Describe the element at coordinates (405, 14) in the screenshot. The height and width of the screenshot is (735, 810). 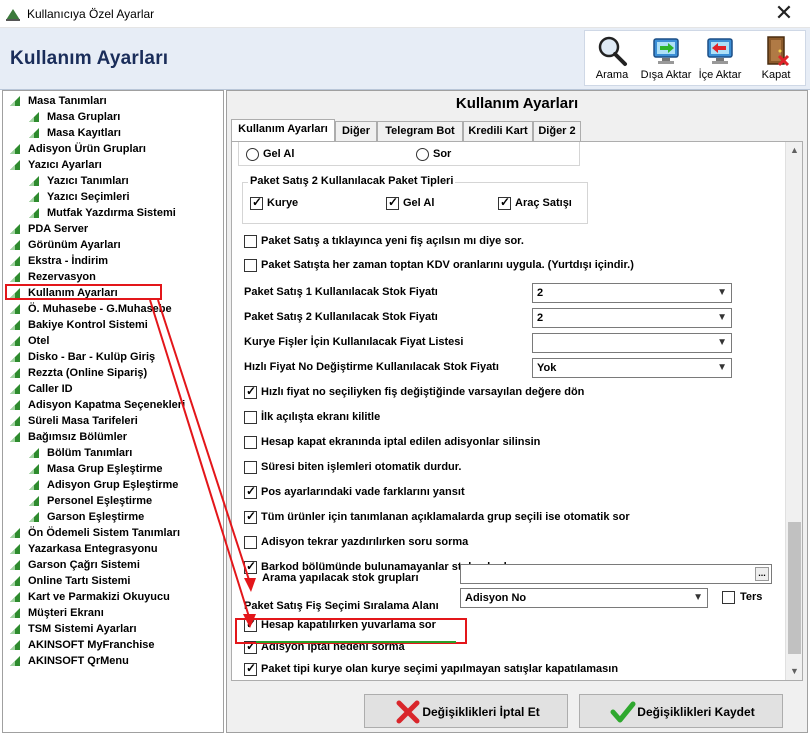
I see `title-bar: Kullanıcıya Özel Ayarlar ✕` at that location.